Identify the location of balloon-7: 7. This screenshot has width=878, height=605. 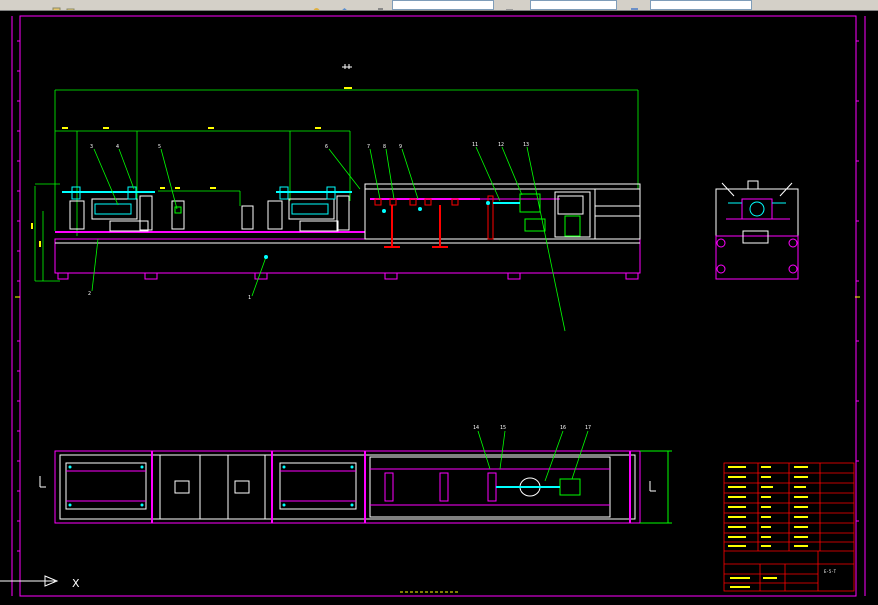
(368, 147).